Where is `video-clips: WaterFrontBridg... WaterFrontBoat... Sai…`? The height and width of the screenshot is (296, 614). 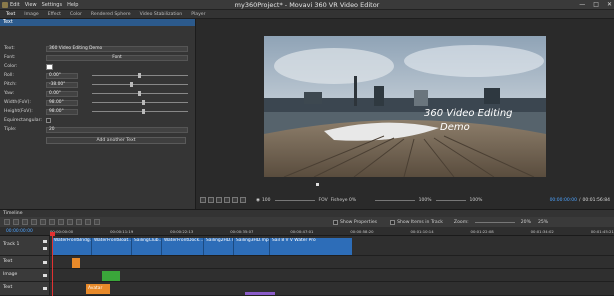 video-clips: WaterFrontBridg... WaterFrontBoat... Sai… is located at coordinates (202, 246).